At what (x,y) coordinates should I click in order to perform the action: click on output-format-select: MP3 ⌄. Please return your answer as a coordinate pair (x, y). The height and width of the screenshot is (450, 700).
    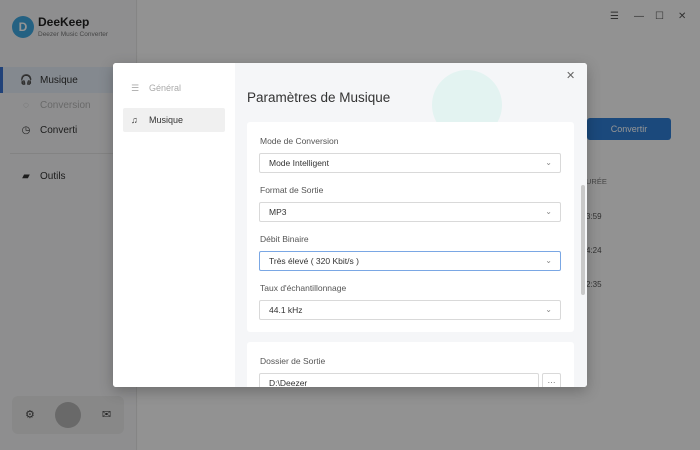
    Looking at the image, I should click on (410, 212).